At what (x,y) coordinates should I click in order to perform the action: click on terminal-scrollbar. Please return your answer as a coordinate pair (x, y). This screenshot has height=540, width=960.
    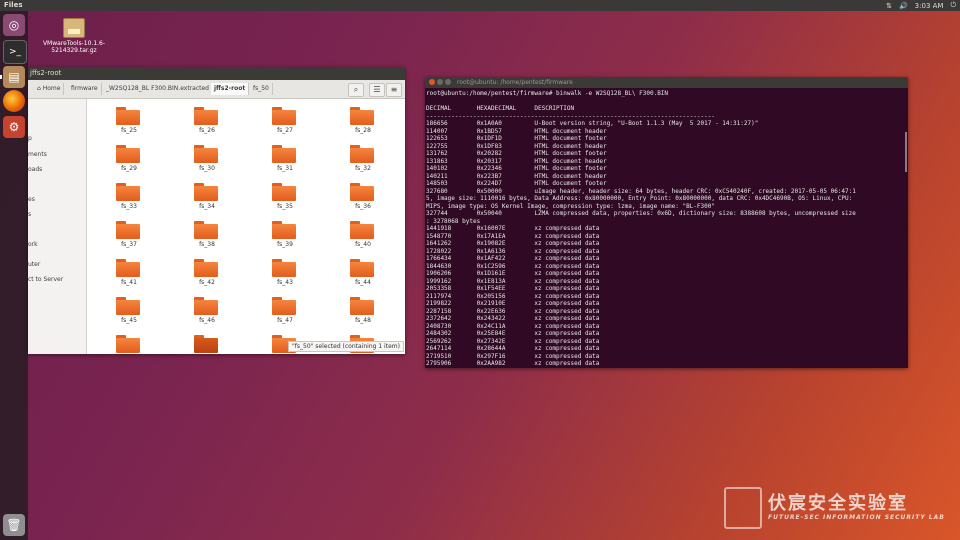
    Looking at the image, I should click on (906, 152).